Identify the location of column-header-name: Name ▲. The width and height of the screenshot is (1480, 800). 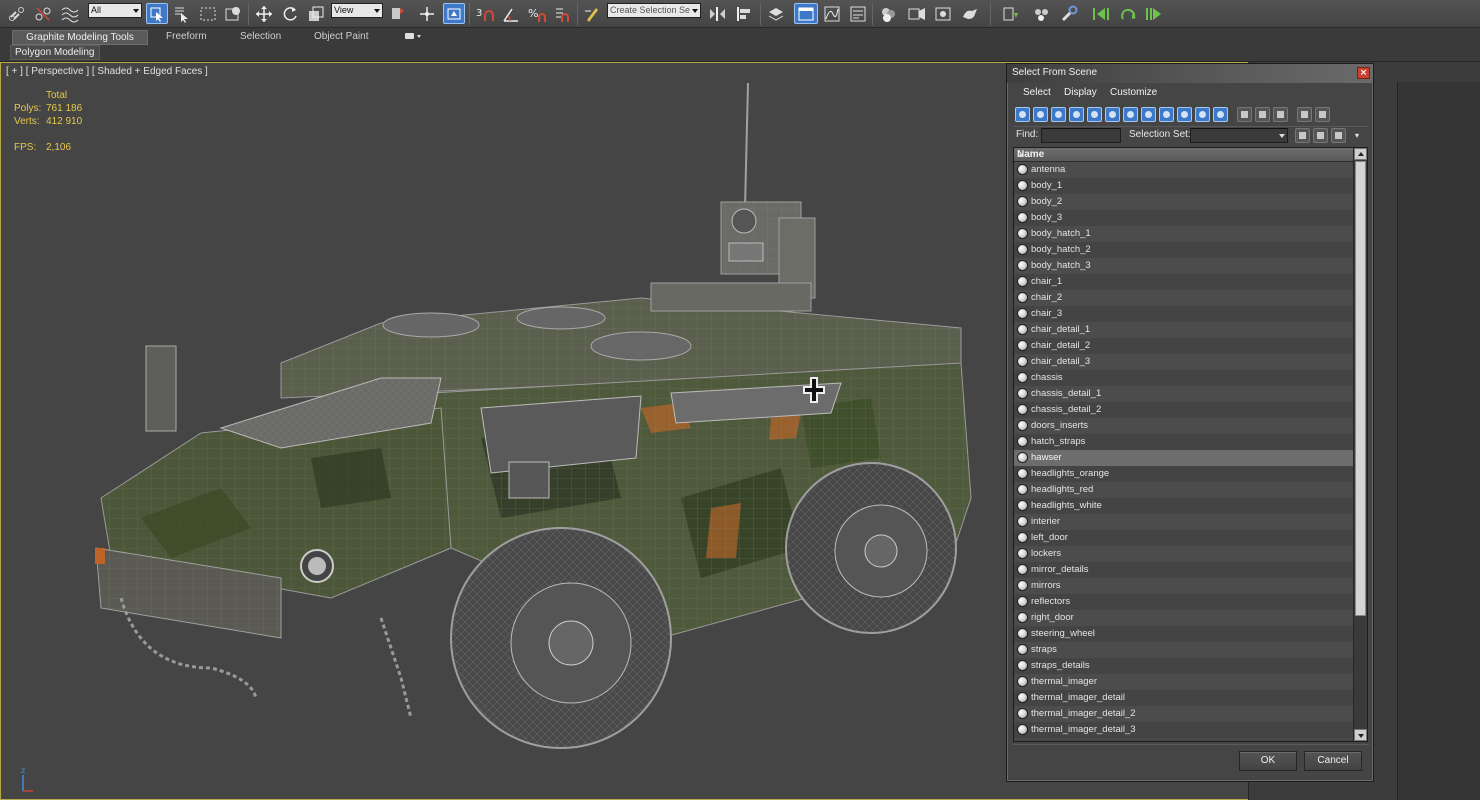
(1183, 155).